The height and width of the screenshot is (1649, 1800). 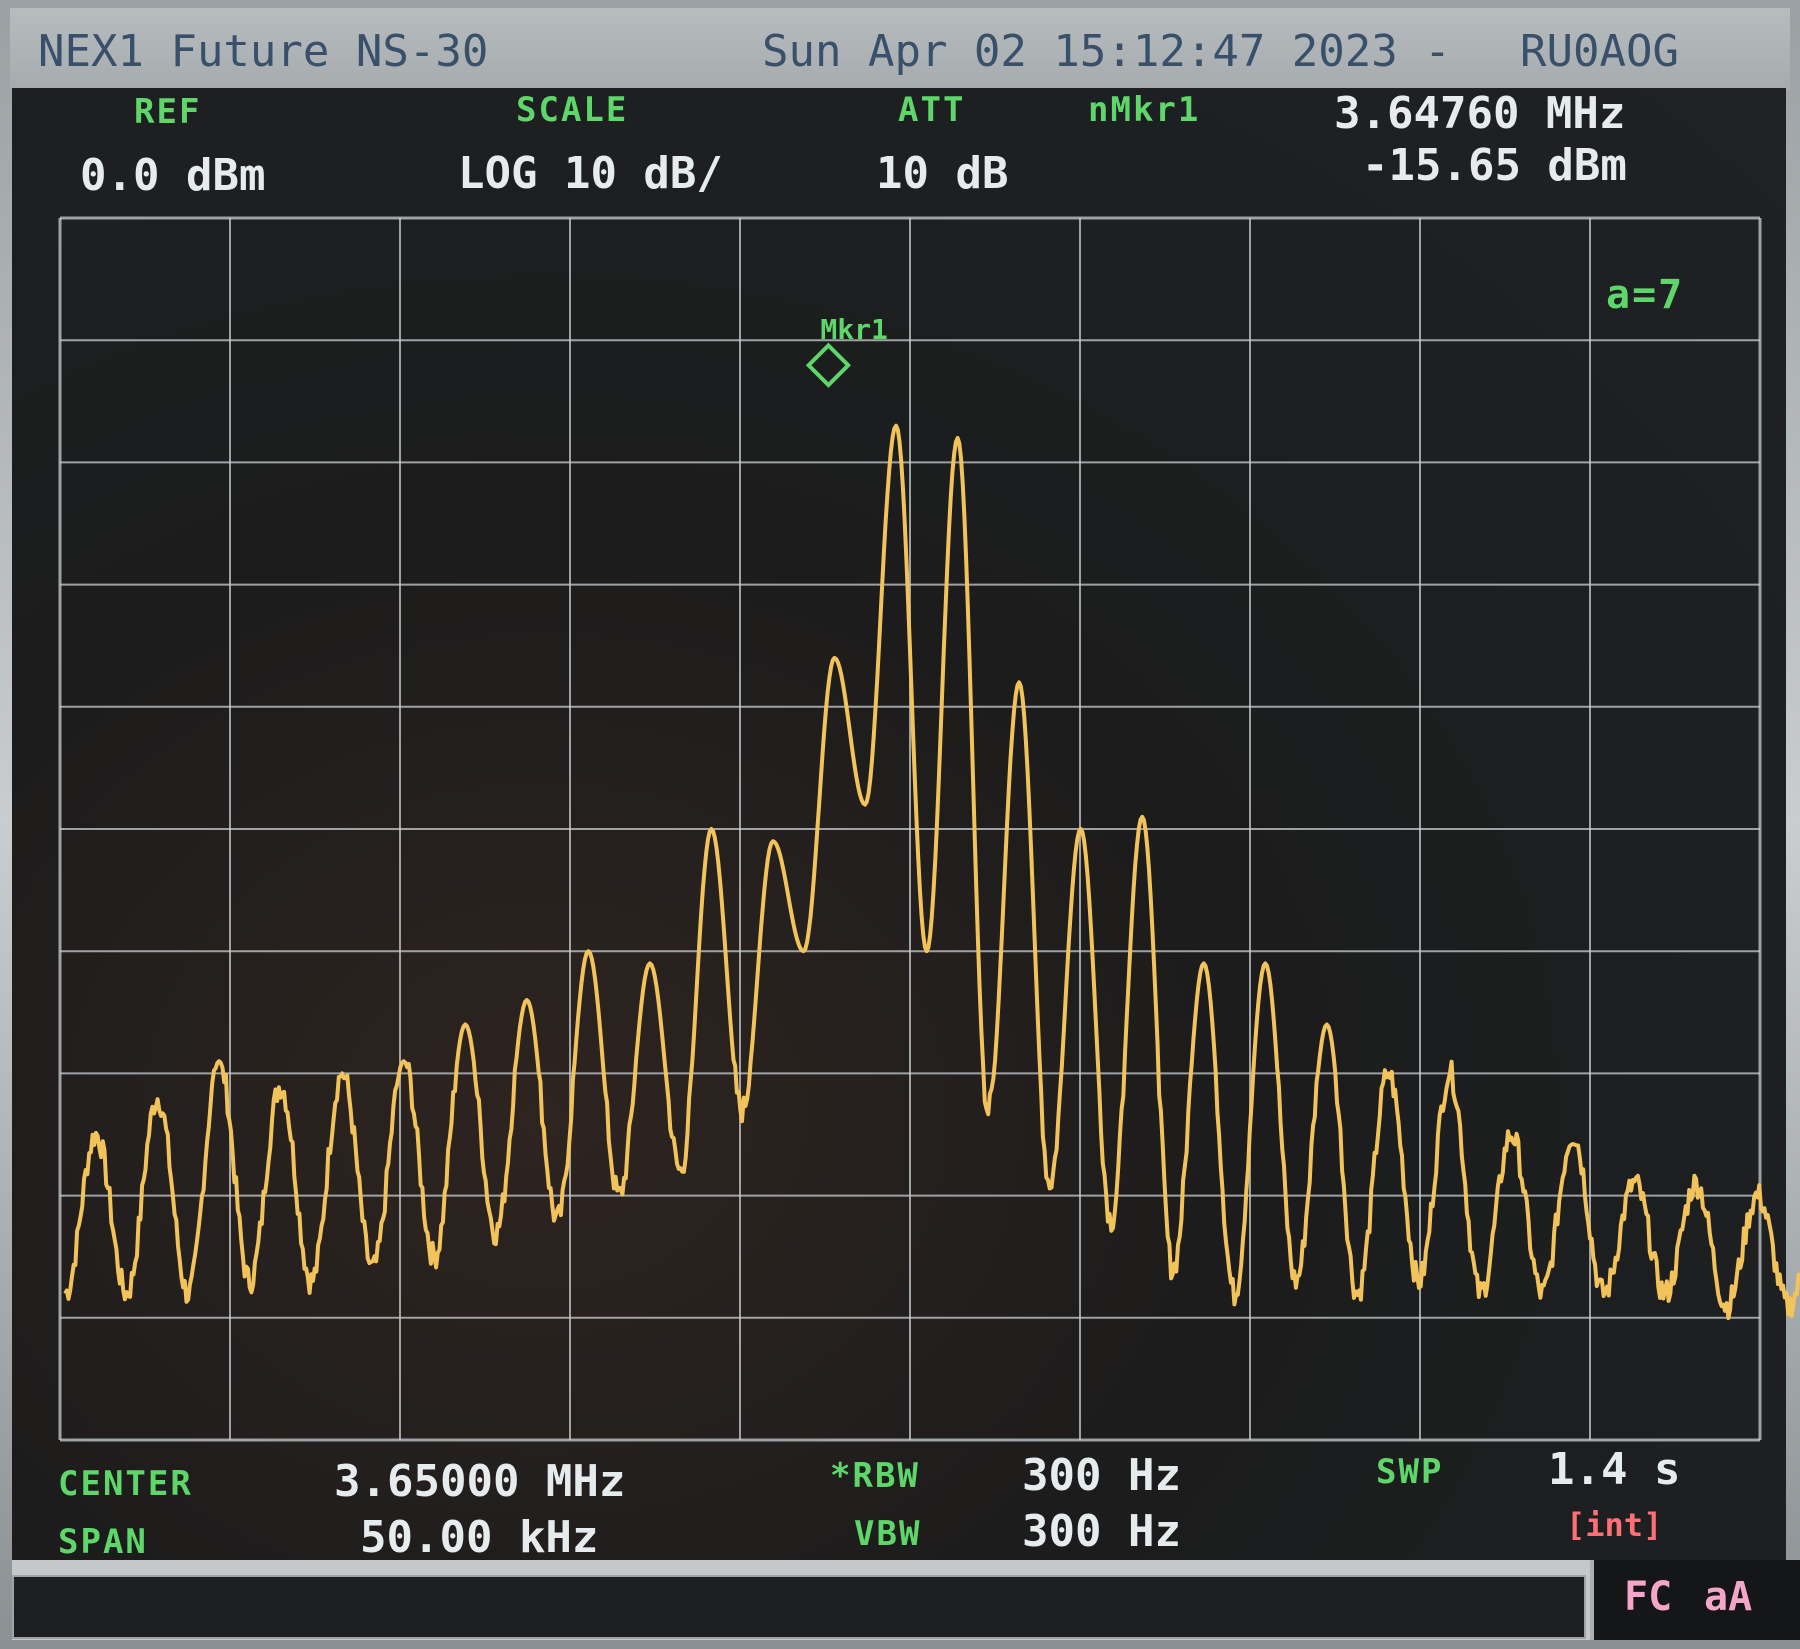 What do you see at coordinates (480, 1481) in the screenshot?
I see `center-value: 3.65000 MHz` at bounding box center [480, 1481].